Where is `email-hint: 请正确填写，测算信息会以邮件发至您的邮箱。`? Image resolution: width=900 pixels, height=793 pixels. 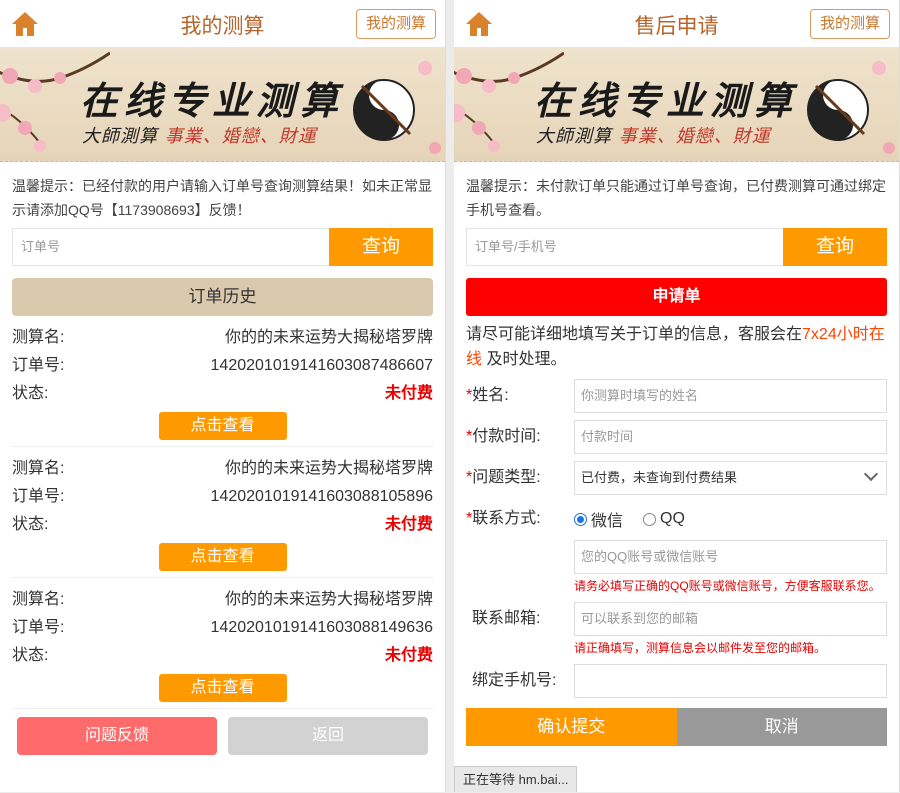 email-hint: 请正确填写，测算信息会以邮件发至您的邮箱。 is located at coordinates (730, 648).